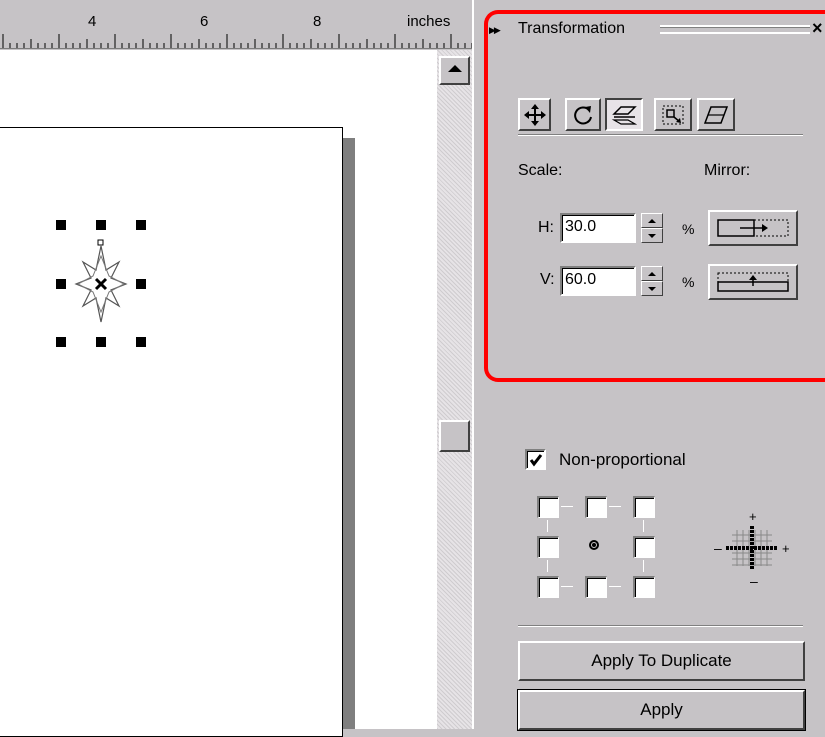 This screenshot has width=825, height=737. What do you see at coordinates (735, 29) in the screenshot?
I see `docker-title-grip` at bounding box center [735, 29].